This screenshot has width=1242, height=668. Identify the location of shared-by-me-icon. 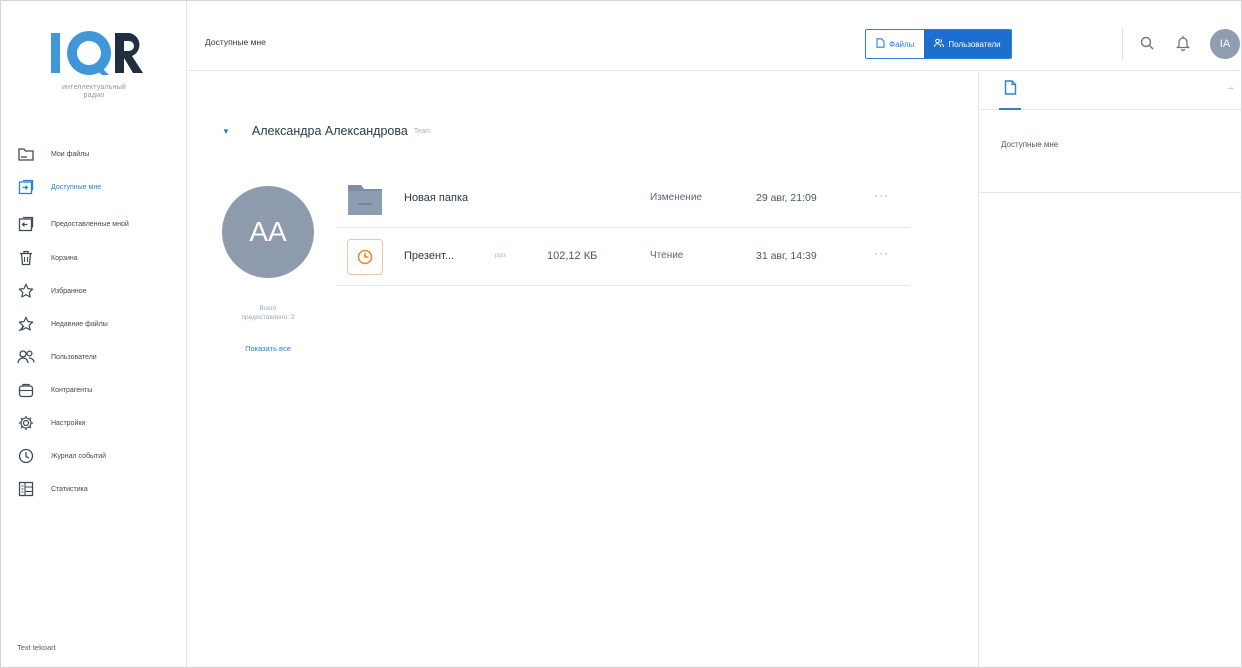
(26, 224).